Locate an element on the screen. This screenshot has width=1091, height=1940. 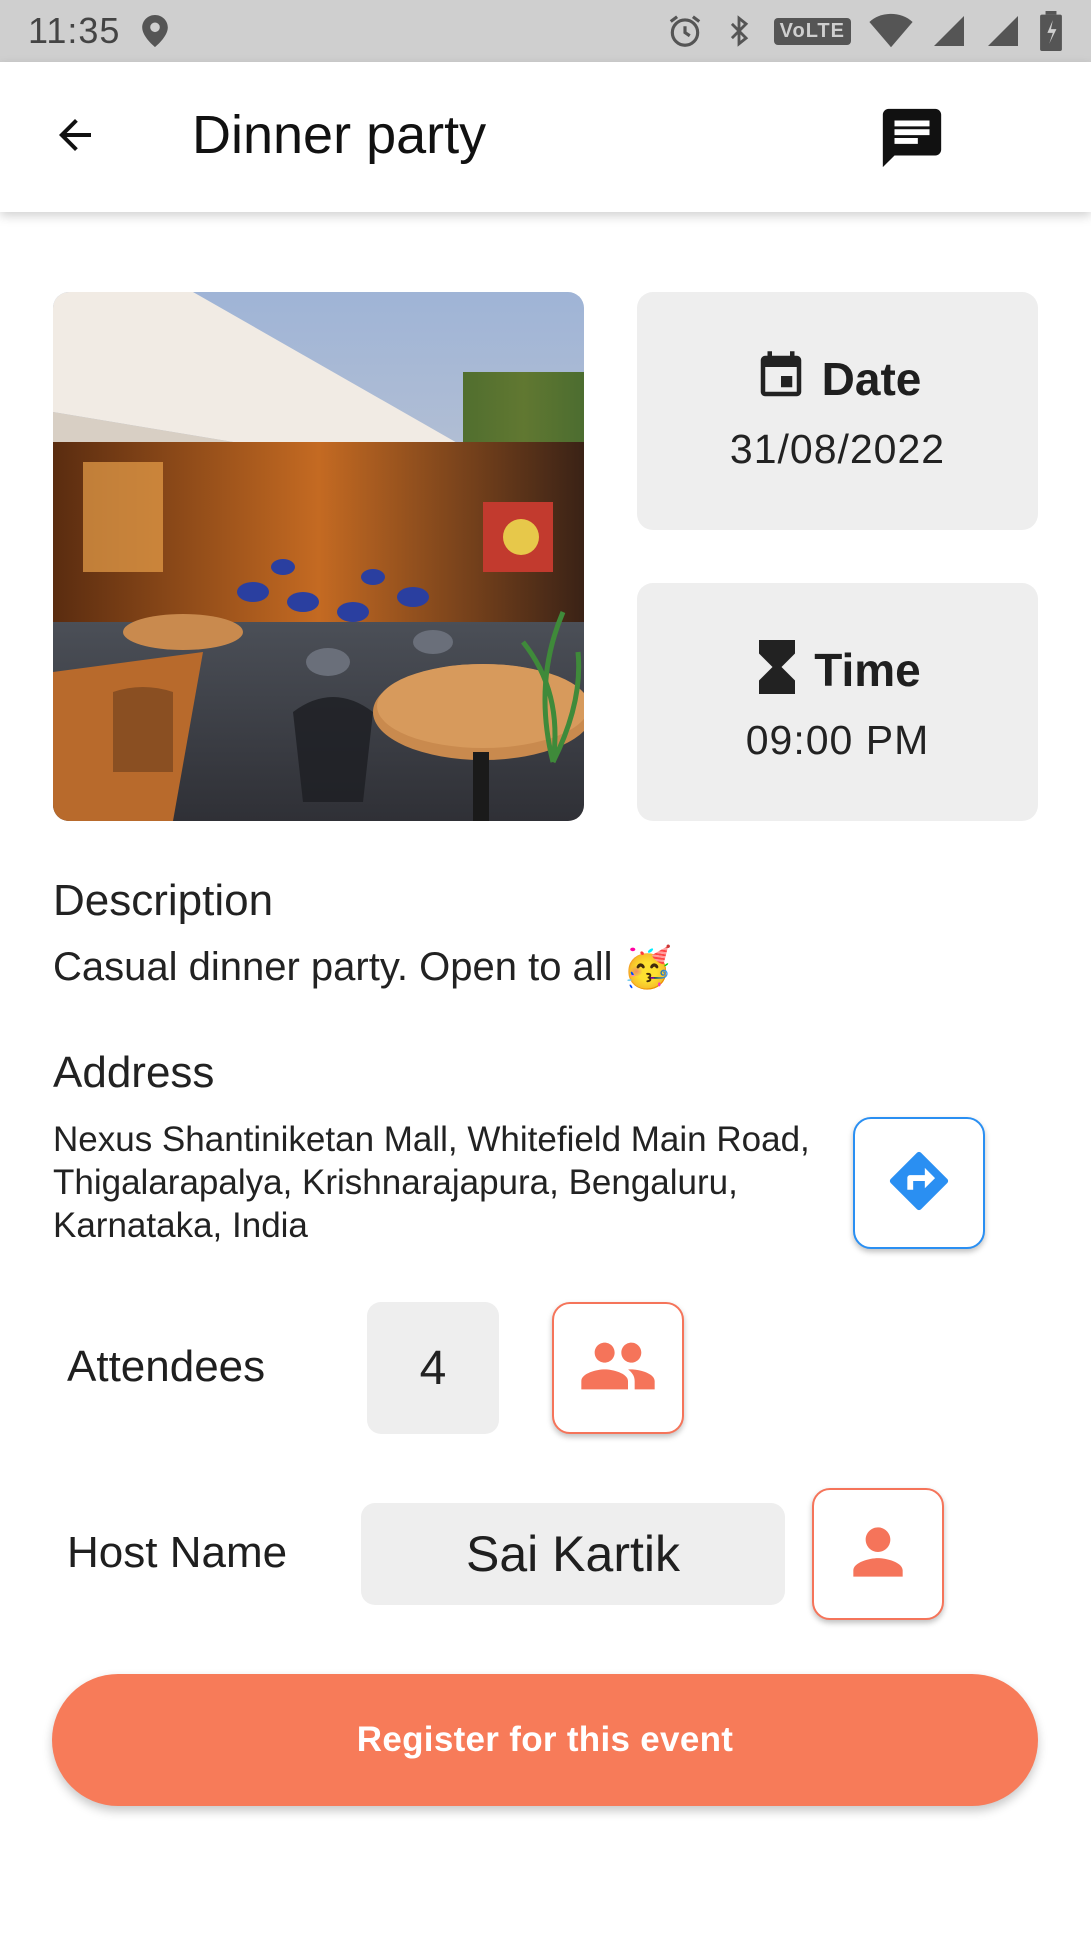
calendar-icon is located at coordinates (781, 378).